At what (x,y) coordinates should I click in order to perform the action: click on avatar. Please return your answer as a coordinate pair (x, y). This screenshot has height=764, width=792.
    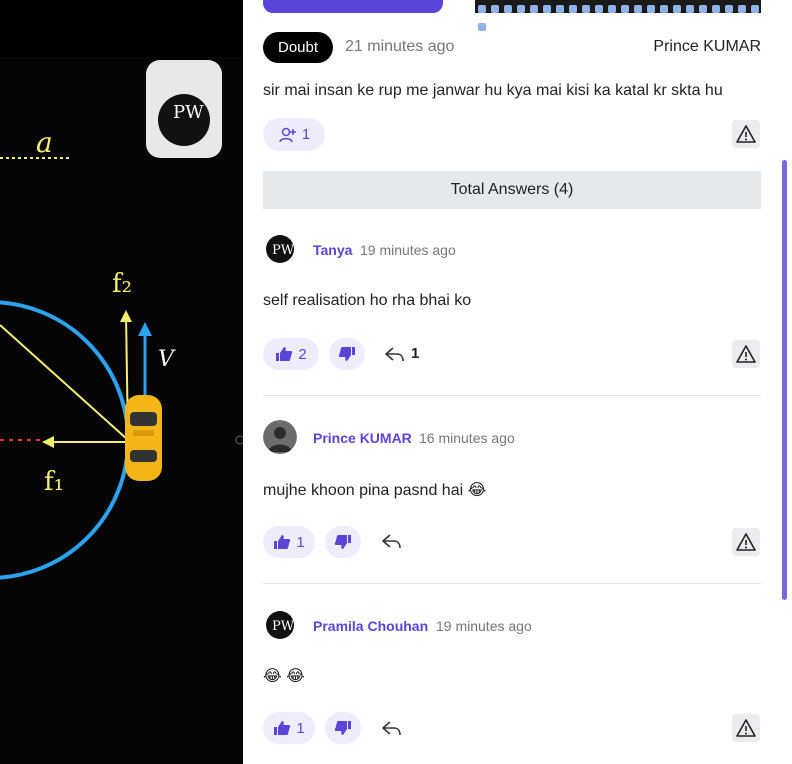
    Looking at the image, I should click on (280, 437).